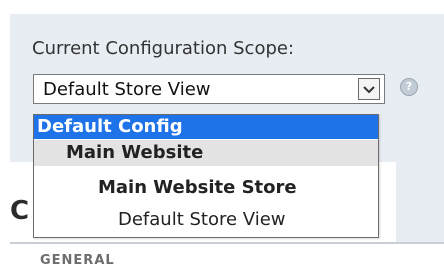 Image resolution: width=444 pixels, height=268 pixels. I want to click on chevron-down-icon, so click(369, 89).